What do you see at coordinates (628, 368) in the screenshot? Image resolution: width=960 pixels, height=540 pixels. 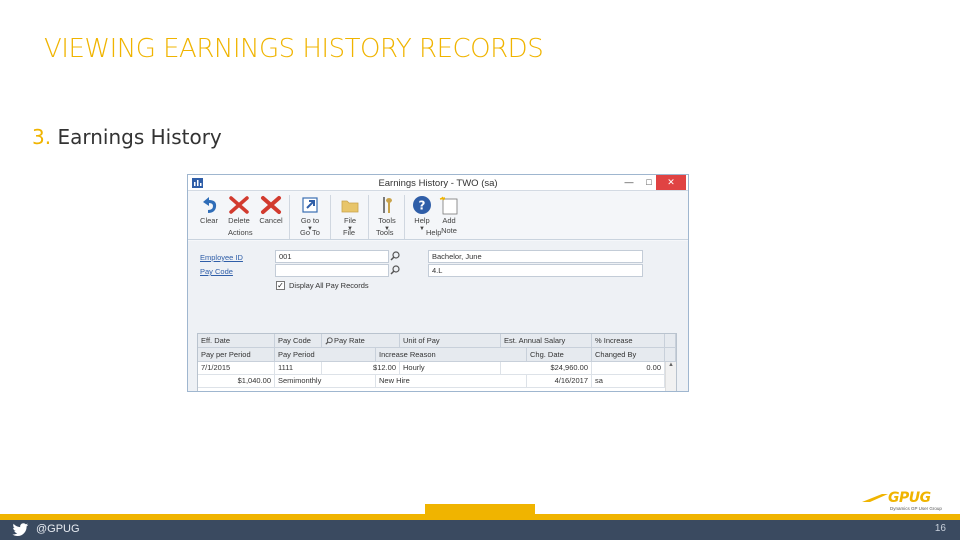 I see `row1-percent-increase: 0.00` at bounding box center [628, 368].